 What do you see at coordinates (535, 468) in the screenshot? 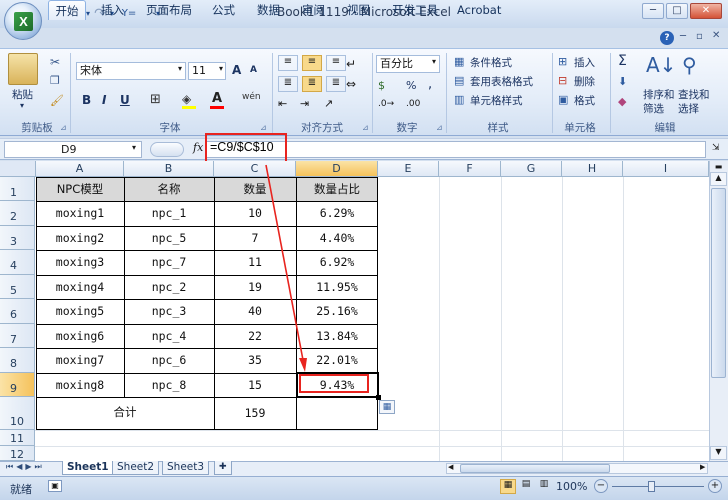
I see `hscroll-thumb` at bounding box center [535, 468].